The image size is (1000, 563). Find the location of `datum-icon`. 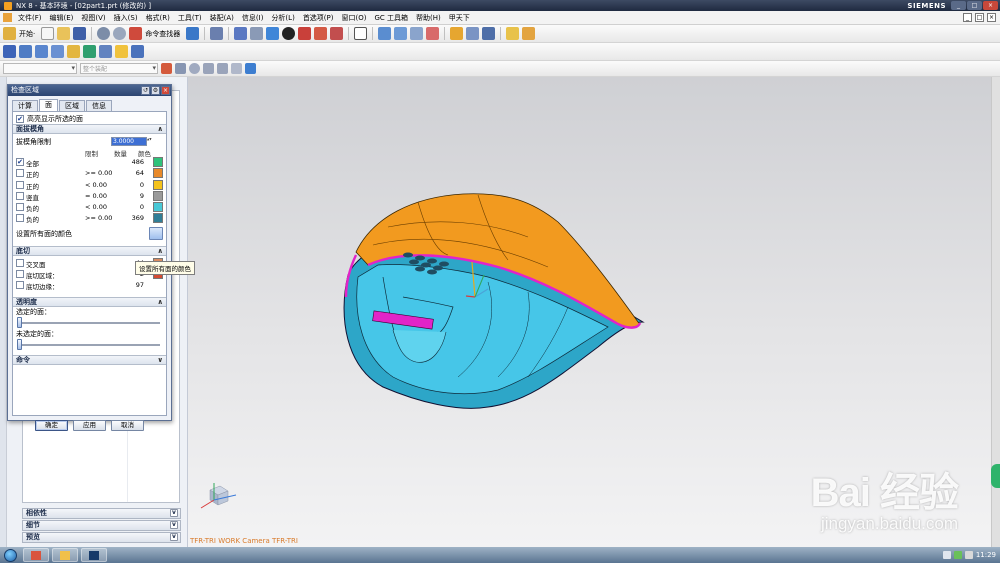

datum-icon is located at coordinates (433, 33).